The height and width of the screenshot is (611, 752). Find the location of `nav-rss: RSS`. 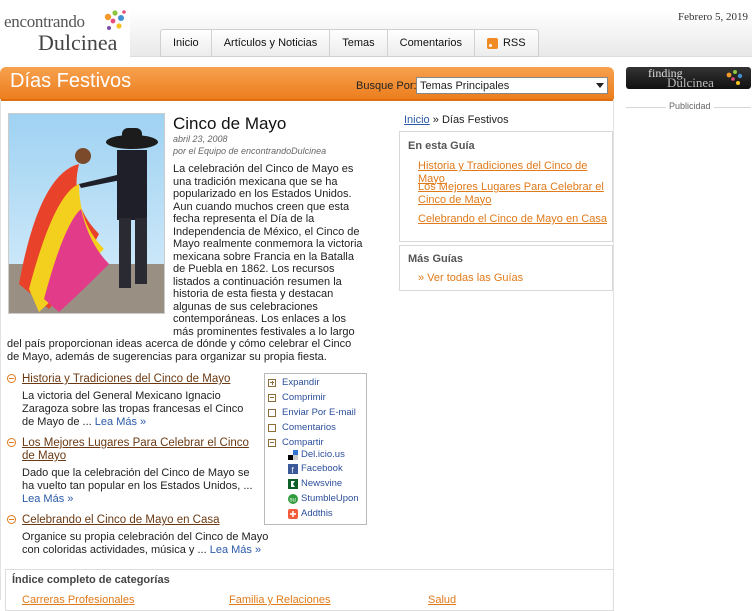

nav-rss: RSS is located at coordinates (506, 43).